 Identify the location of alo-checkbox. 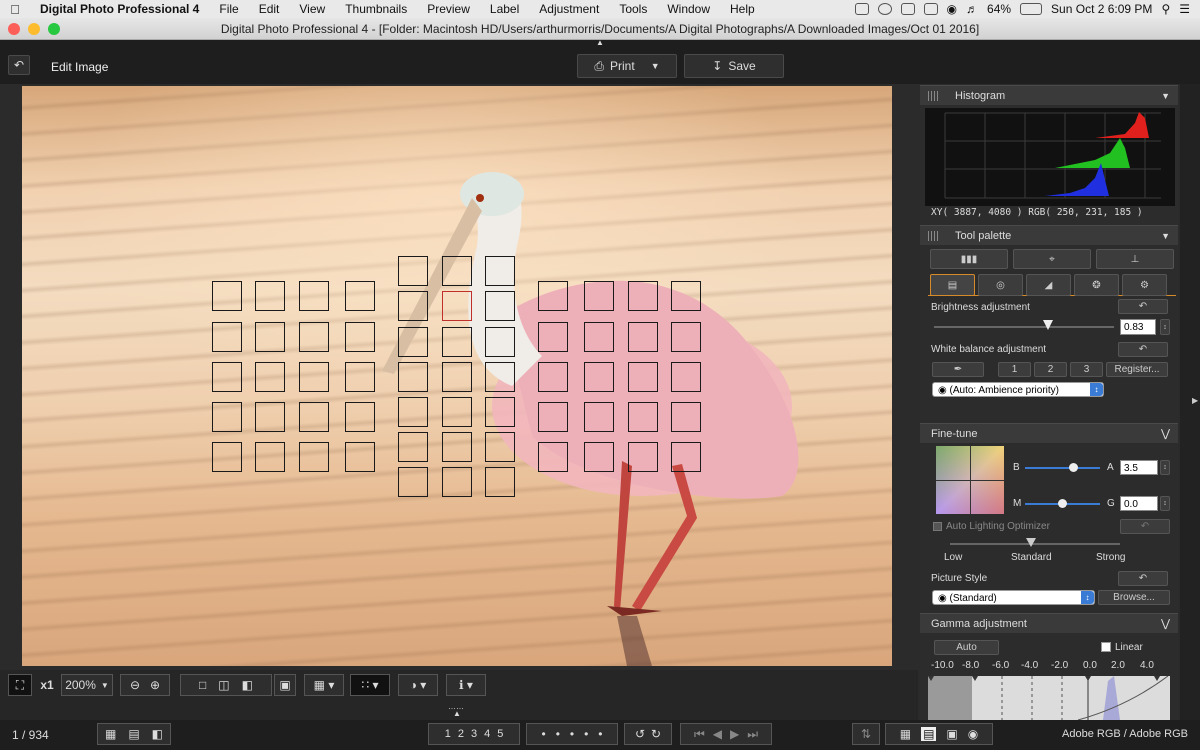
(937, 526).